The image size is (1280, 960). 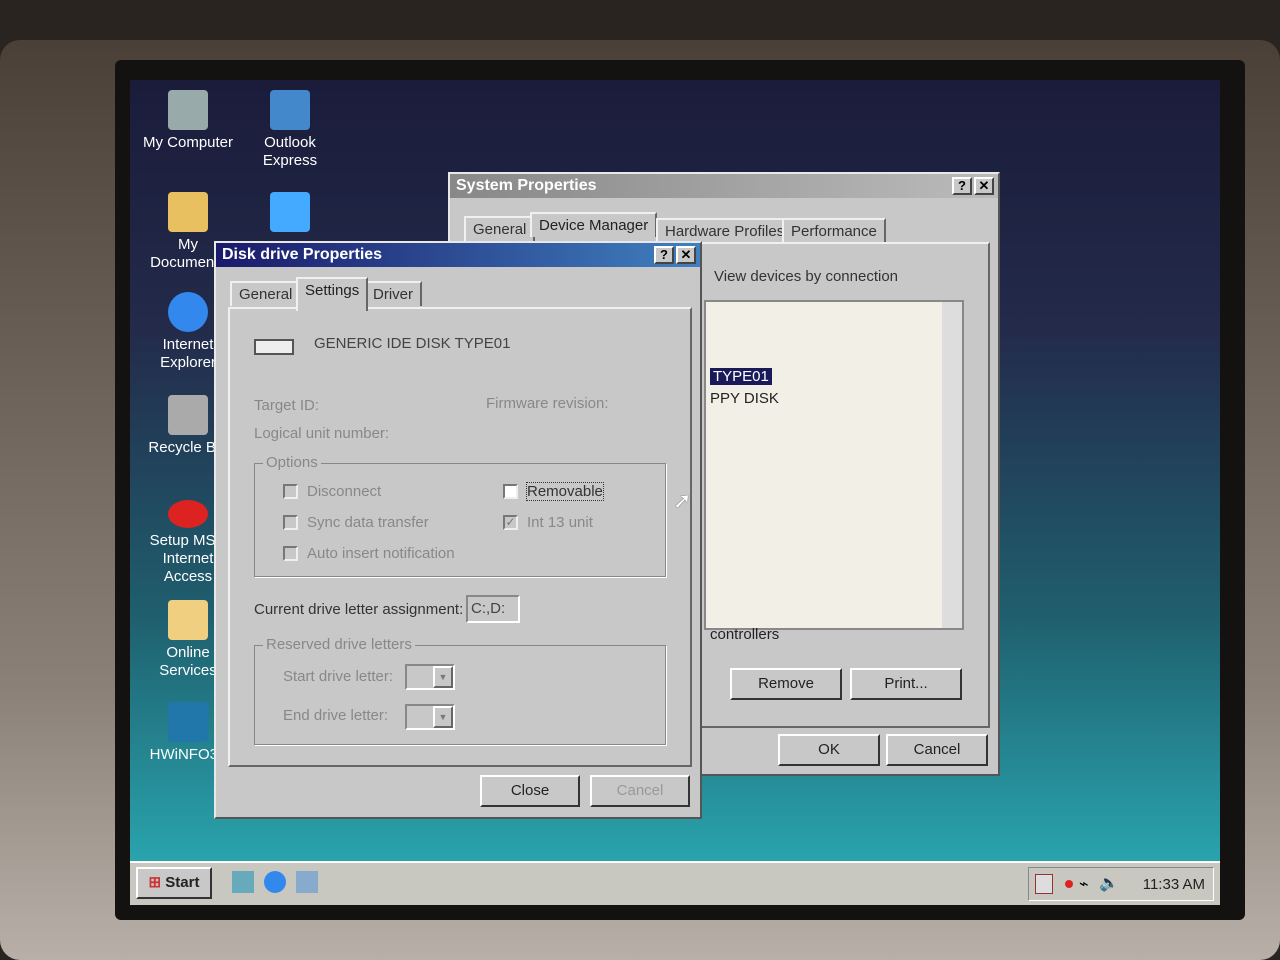 What do you see at coordinates (336, 715) in the screenshot?
I see `end-letter-label: End drive letter:` at bounding box center [336, 715].